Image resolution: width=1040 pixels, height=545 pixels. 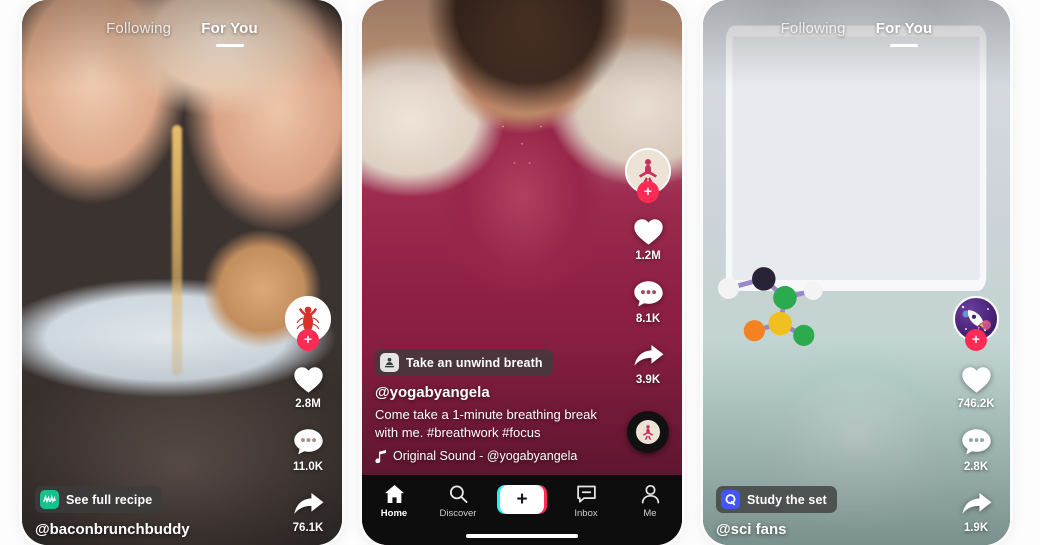 I want to click on music-title-yoga: Original Sound - @yogabyangela, so click(x=485, y=456).